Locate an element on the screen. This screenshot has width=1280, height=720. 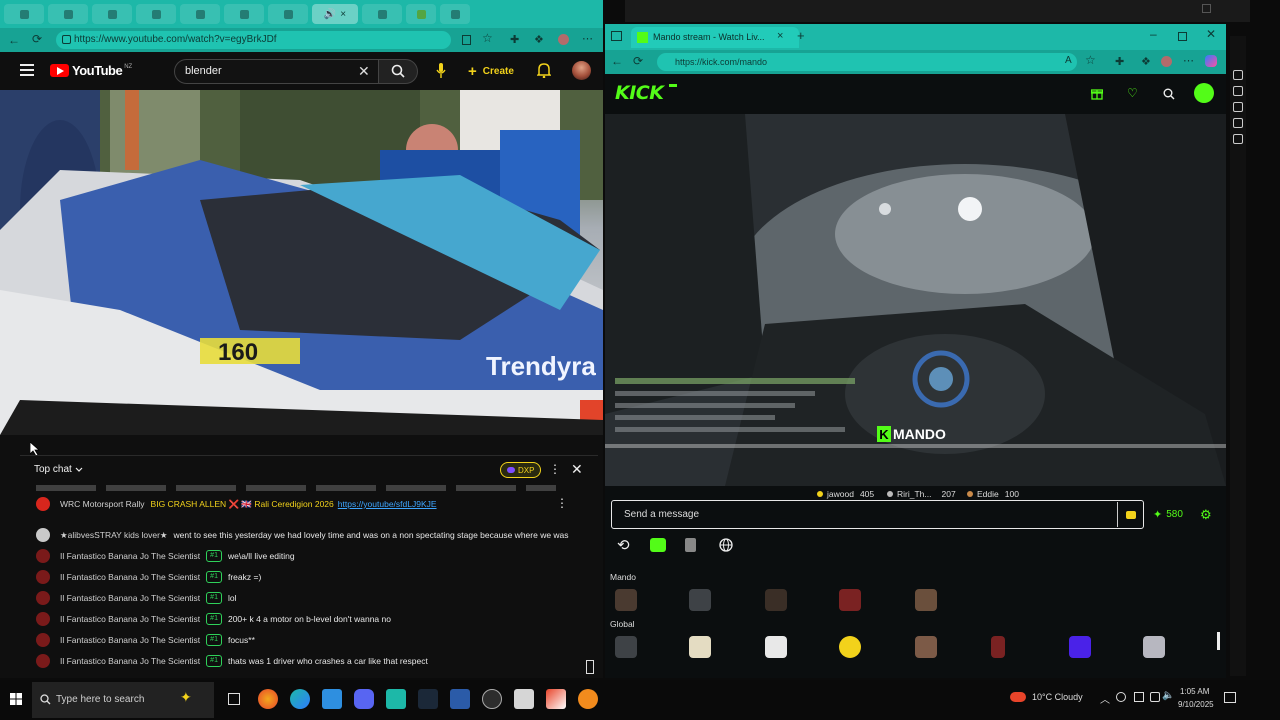
clear-search-icon: ✕ is located at coordinates (364, 71).